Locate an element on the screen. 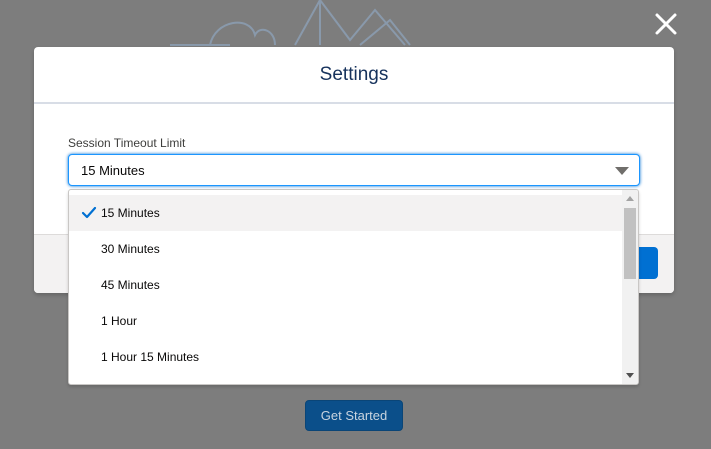 The width and height of the screenshot is (711, 449). option-label: 1 Hour 15 Minutes is located at coordinates (150, 357).